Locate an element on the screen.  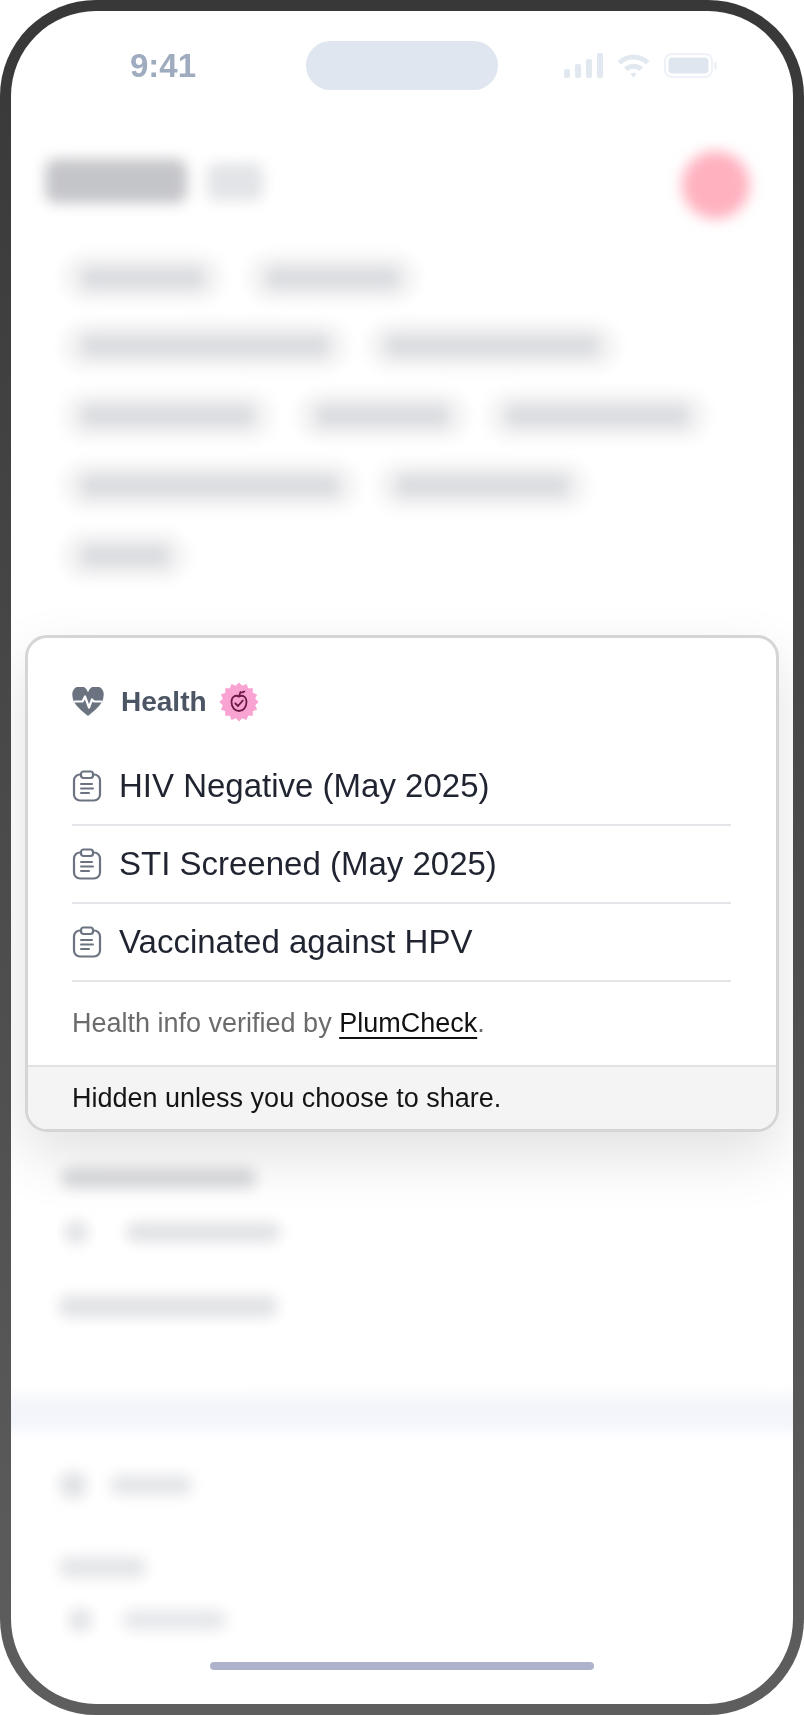
section-title: Health is located at coordinates (164, 702).